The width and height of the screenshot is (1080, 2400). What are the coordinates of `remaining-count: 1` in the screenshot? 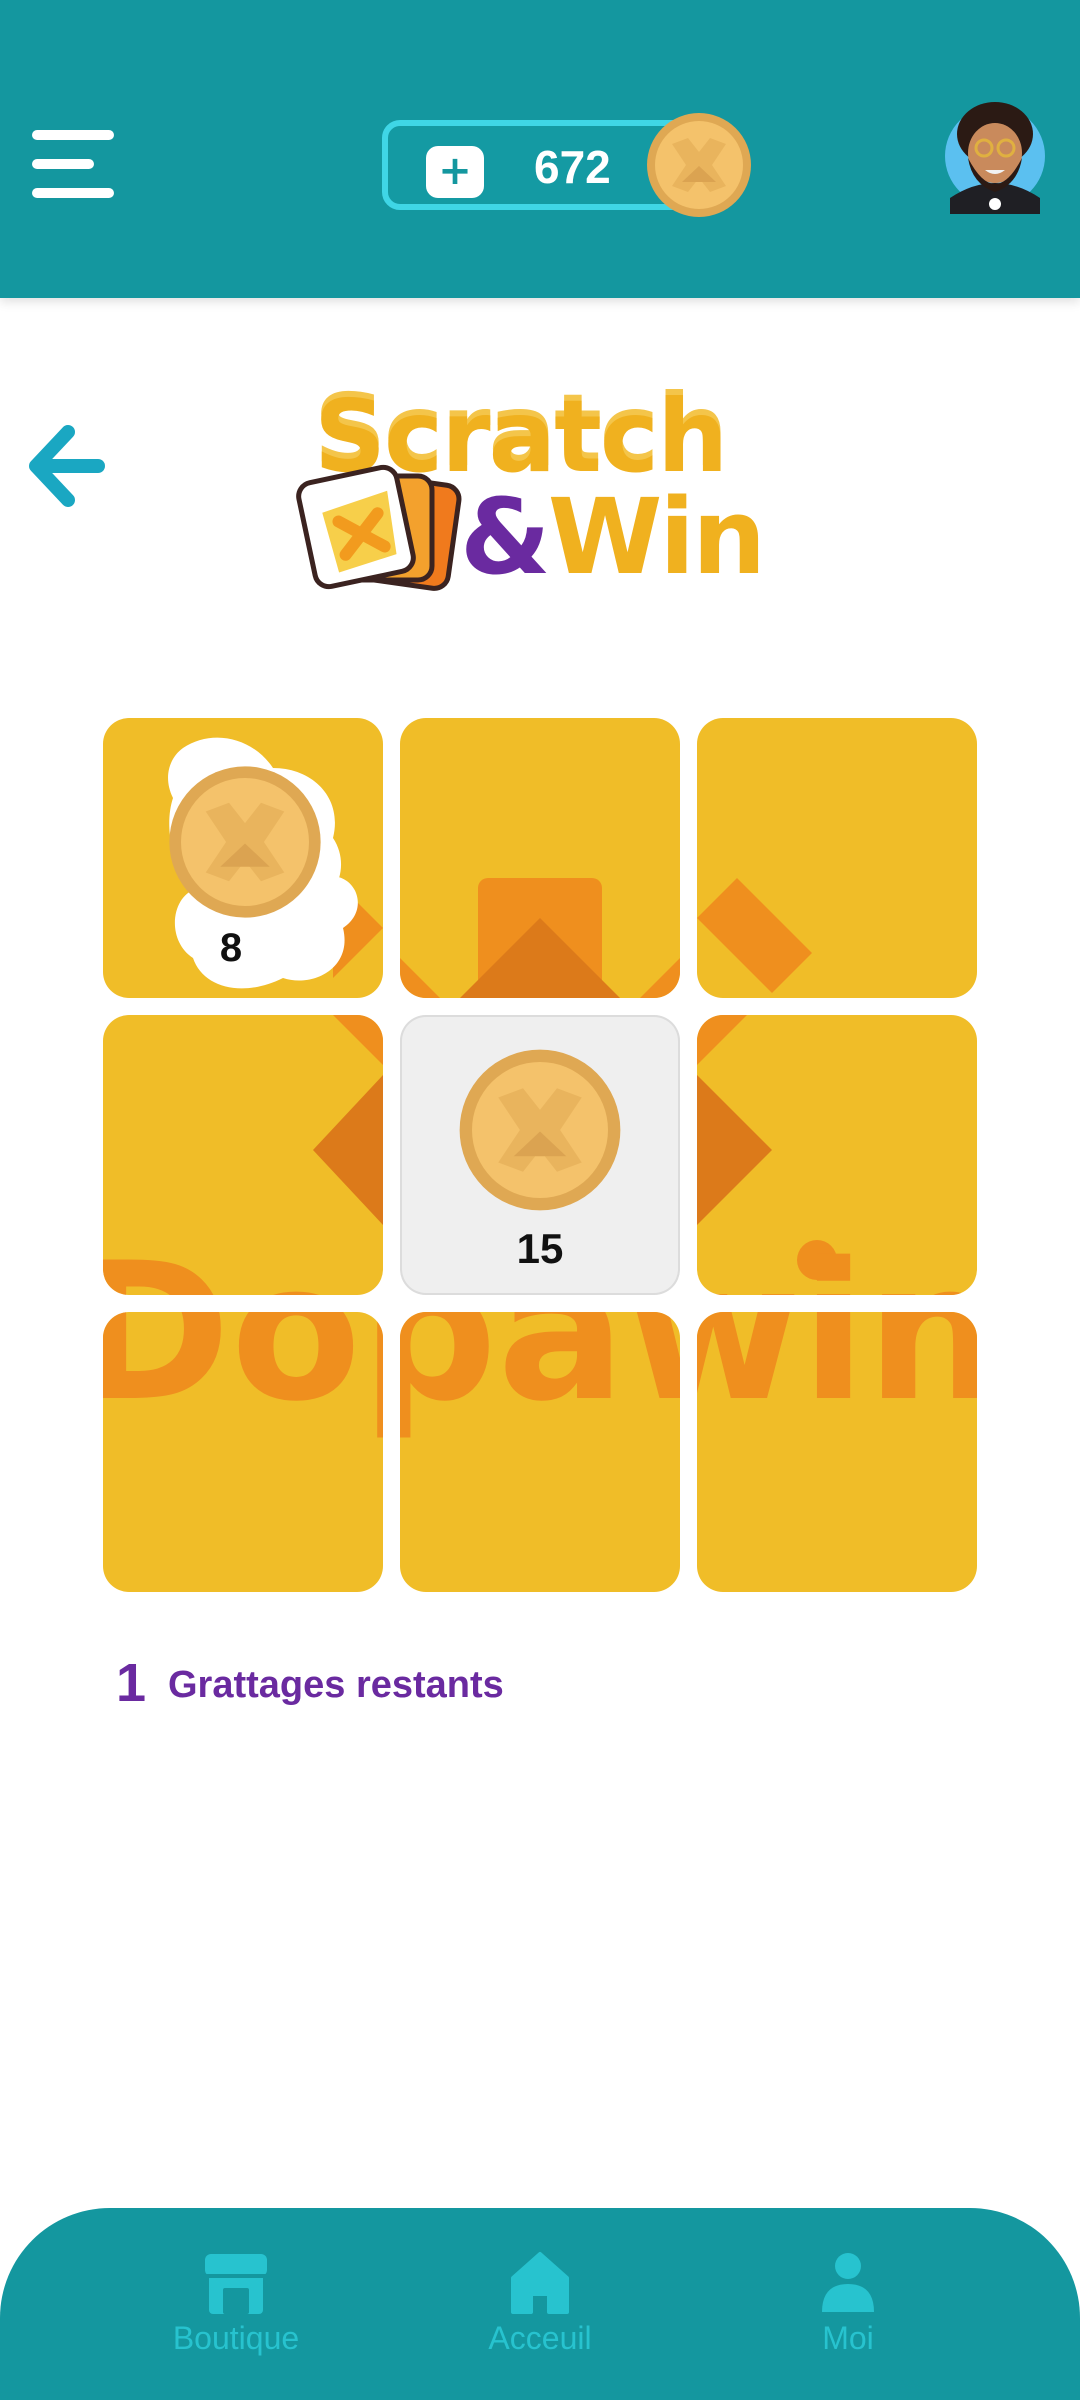 It's located at (131, 1683).